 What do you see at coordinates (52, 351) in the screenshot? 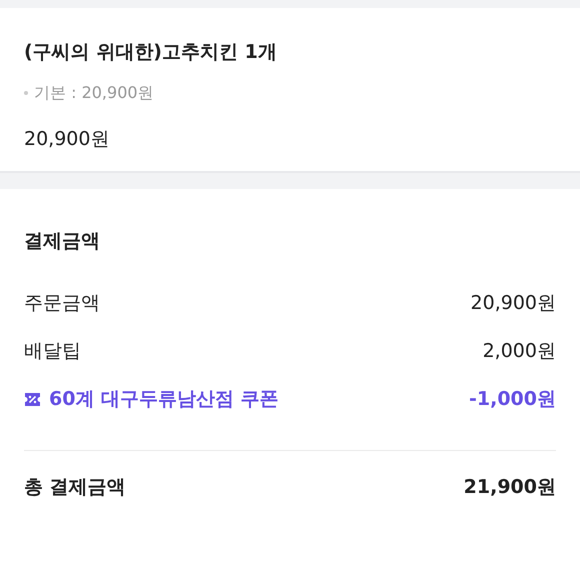
I see `row-label: 배달팁` at bounding box center [52, 351].